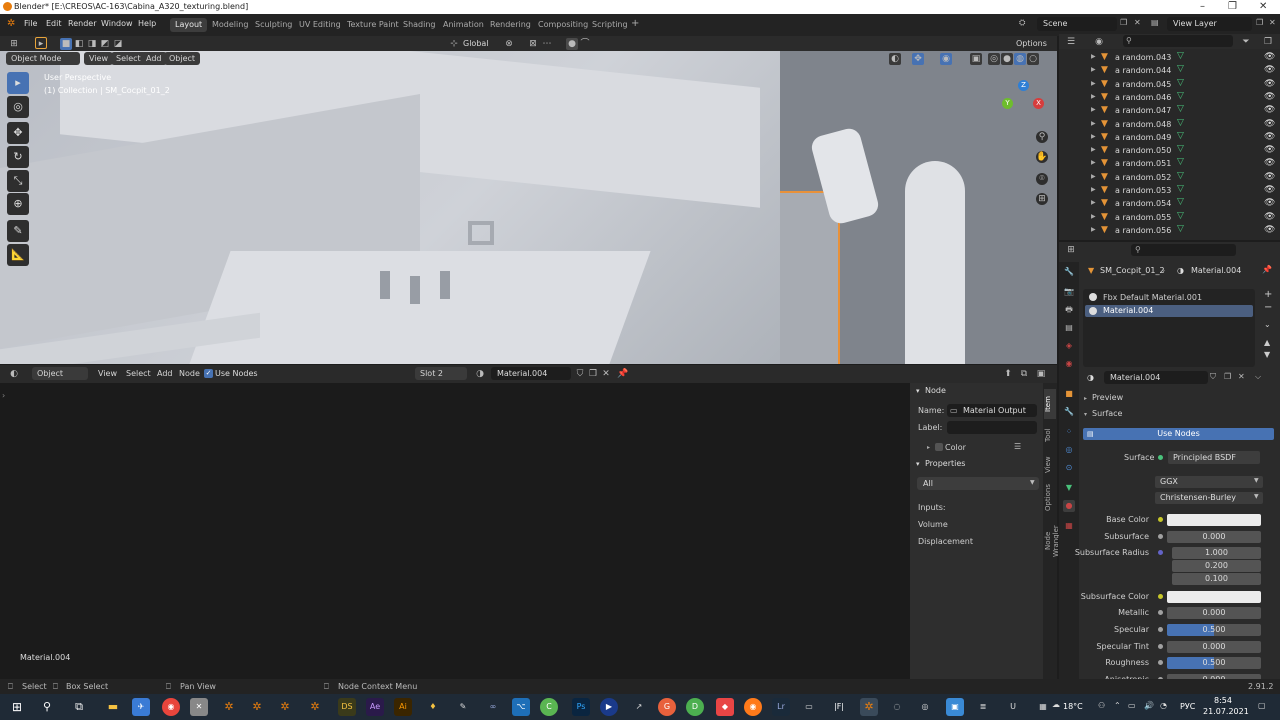 The image size is (1280, 720). What do you see at coordinates (610, 25) in the screenshot?
I see `tab-scripting: Scripting` at bounding box center [610, 25].